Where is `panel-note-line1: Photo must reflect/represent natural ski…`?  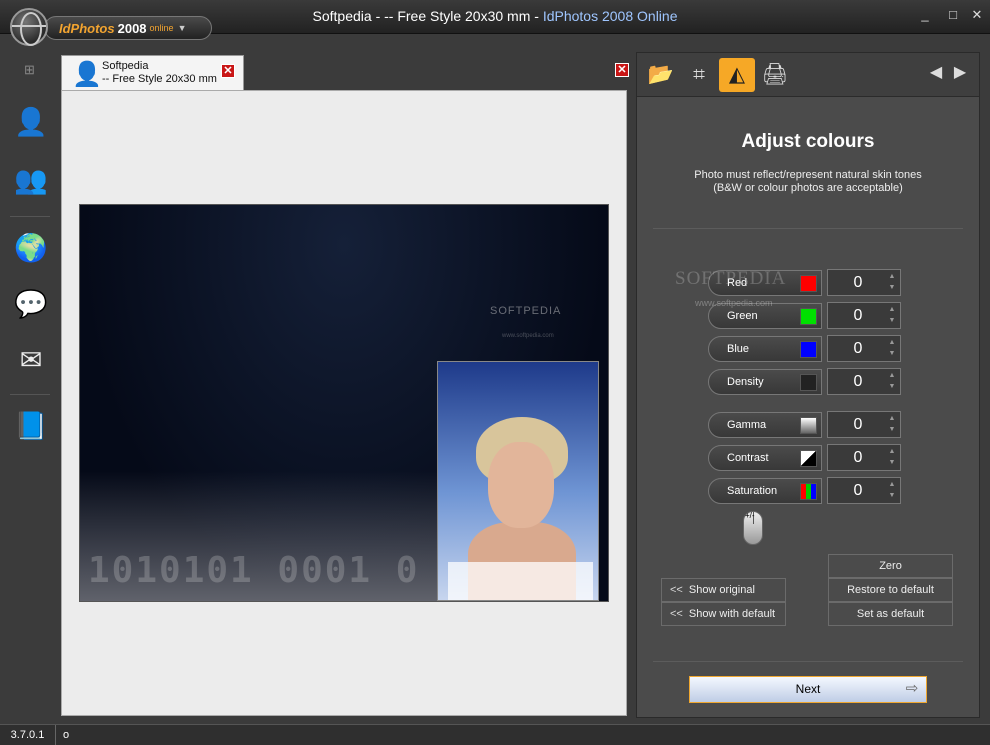
panel-note-line1: Photo must reflect/represent natural ski… is located at coordinates (808, 175).